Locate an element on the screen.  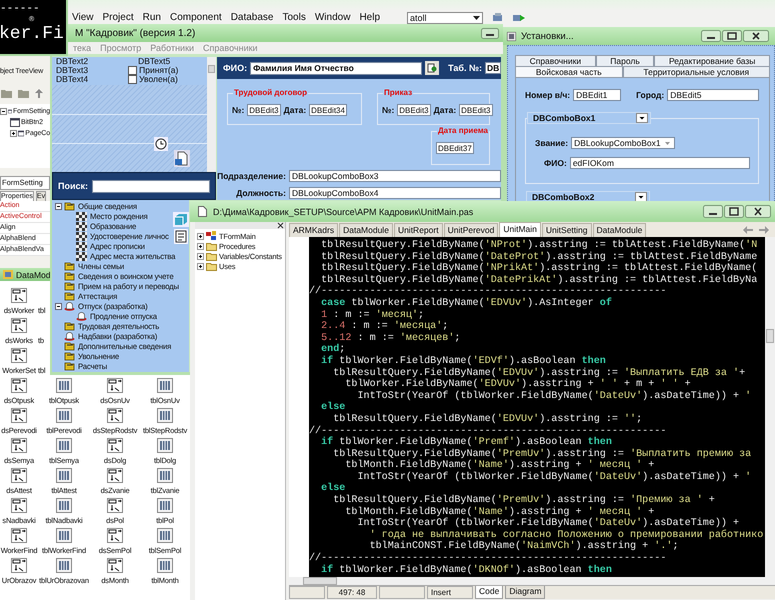
menu-item: View is located at coordinates (83, 18).